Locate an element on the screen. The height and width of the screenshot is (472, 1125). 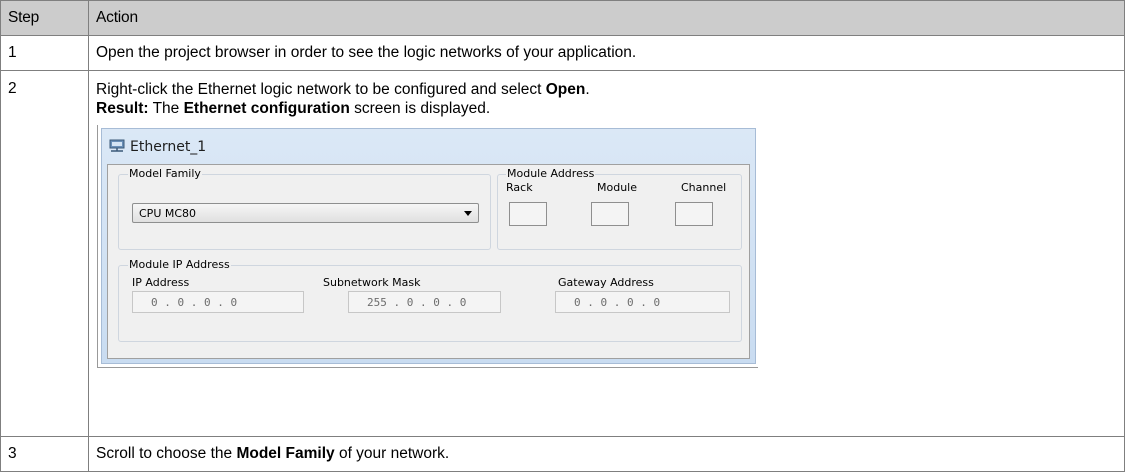
gateway-address-label: Gateway Address is located at coordinates (606, 282).